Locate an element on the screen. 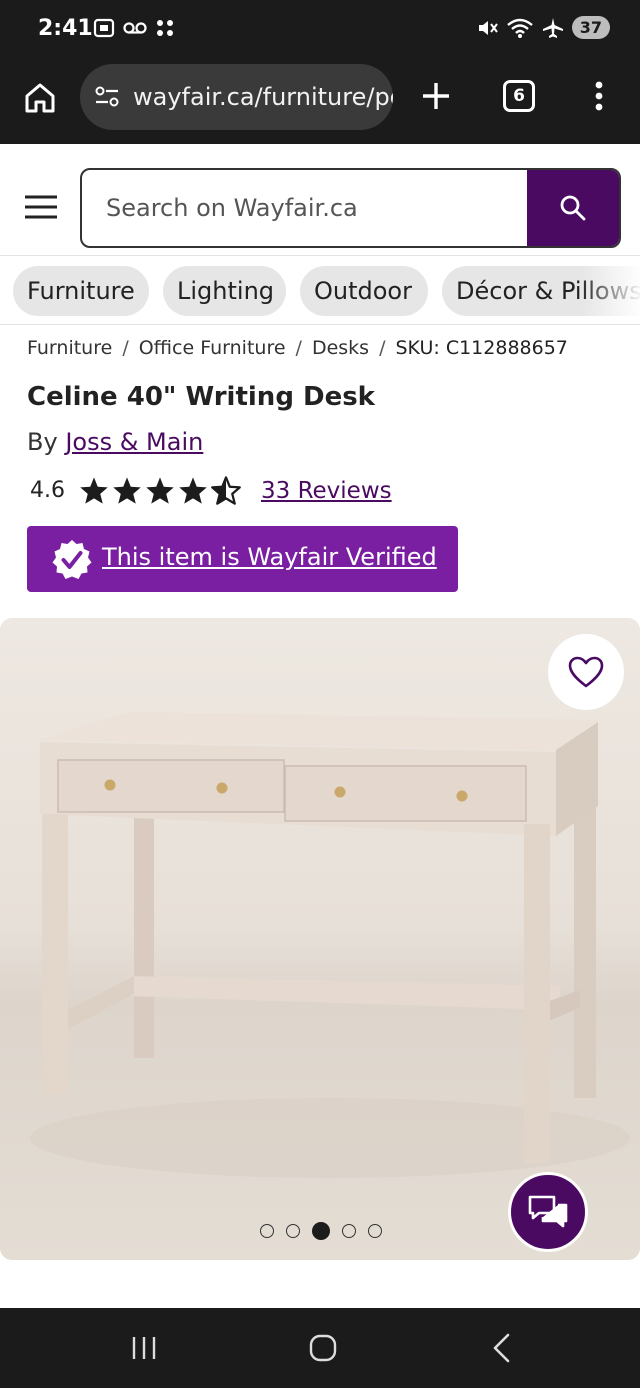  rating-summary: 4.6 33 Reviews is located at coordinates (211, 490).